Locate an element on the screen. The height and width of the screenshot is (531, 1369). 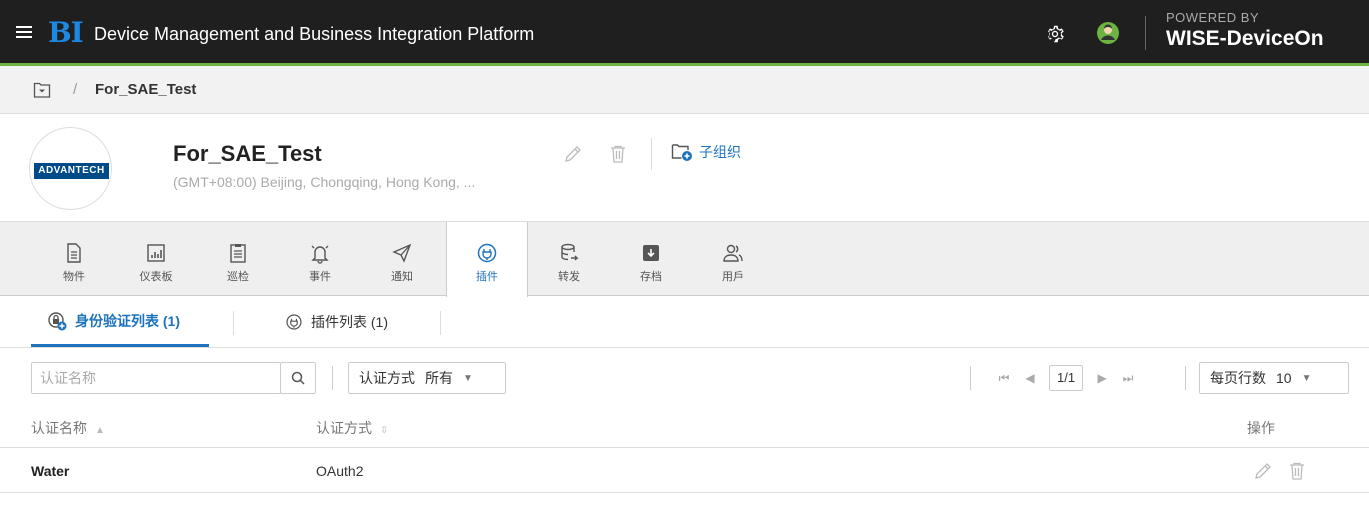
tab-label: 事件 is located at coordinates (320, 277).